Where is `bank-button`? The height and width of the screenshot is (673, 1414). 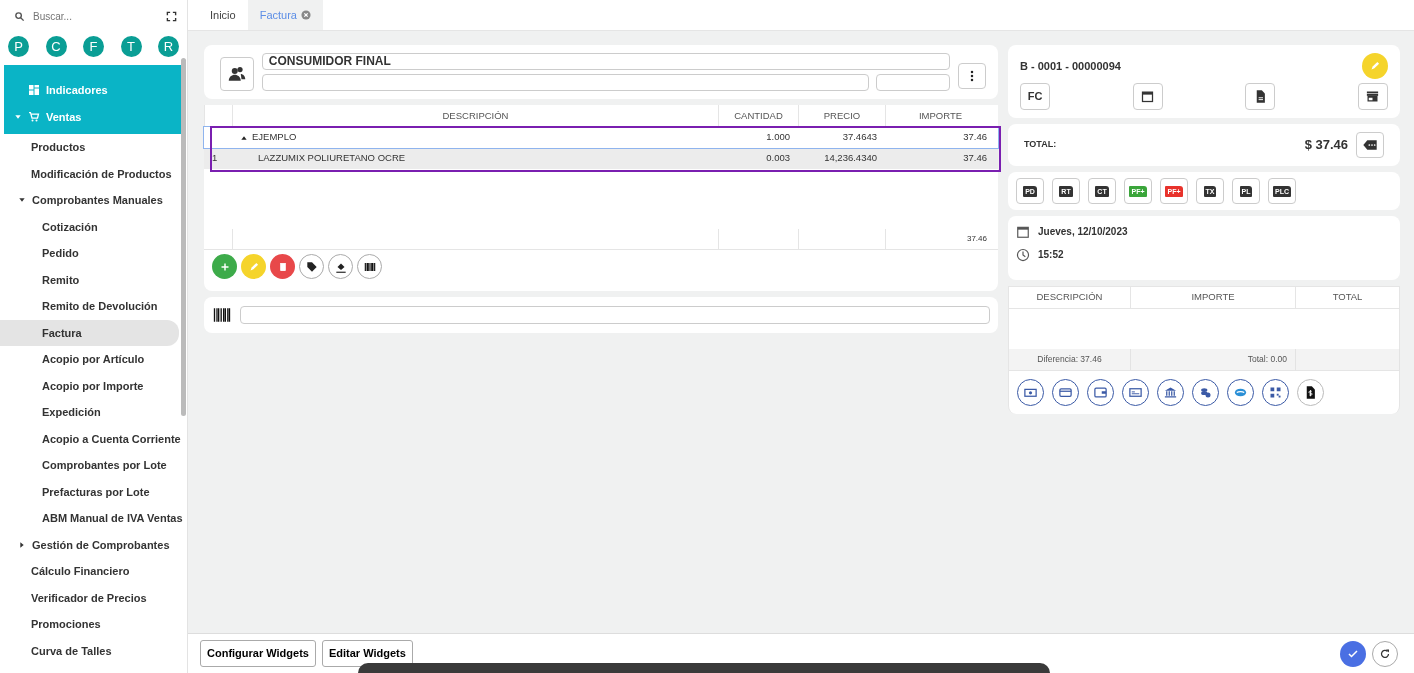 bank-button is located at coordinates (1170, 392).